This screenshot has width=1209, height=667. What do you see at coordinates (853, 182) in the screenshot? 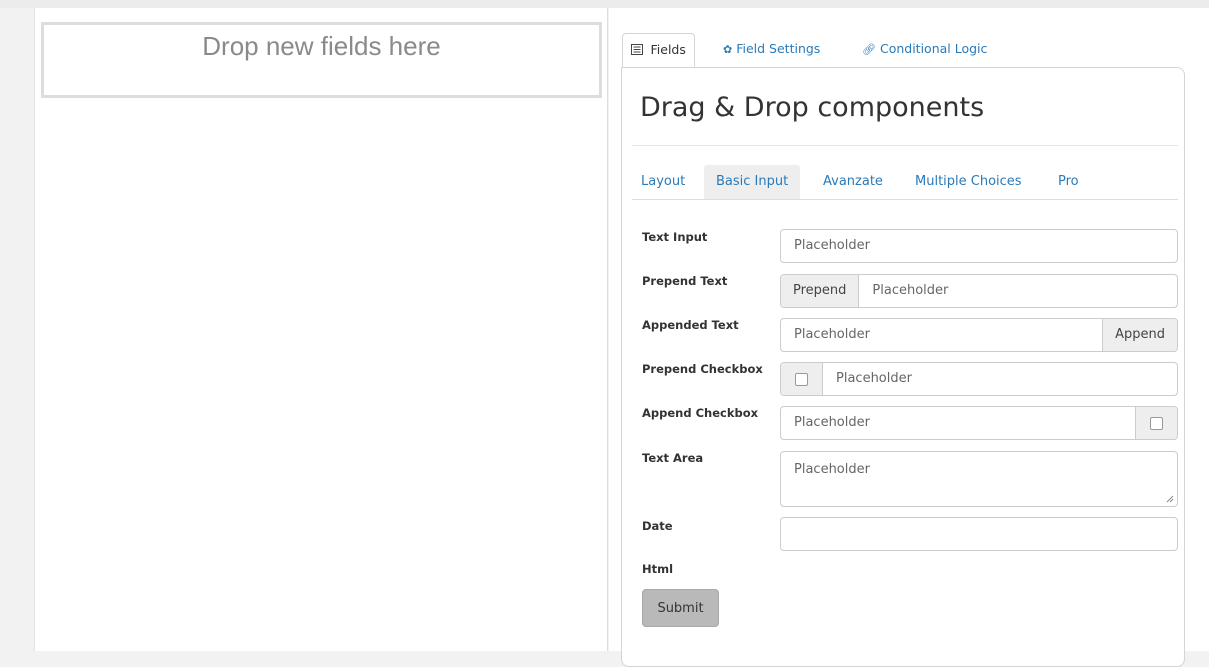
I see `tab-avanzate: Avanzate` at bounding box center [853, 182].